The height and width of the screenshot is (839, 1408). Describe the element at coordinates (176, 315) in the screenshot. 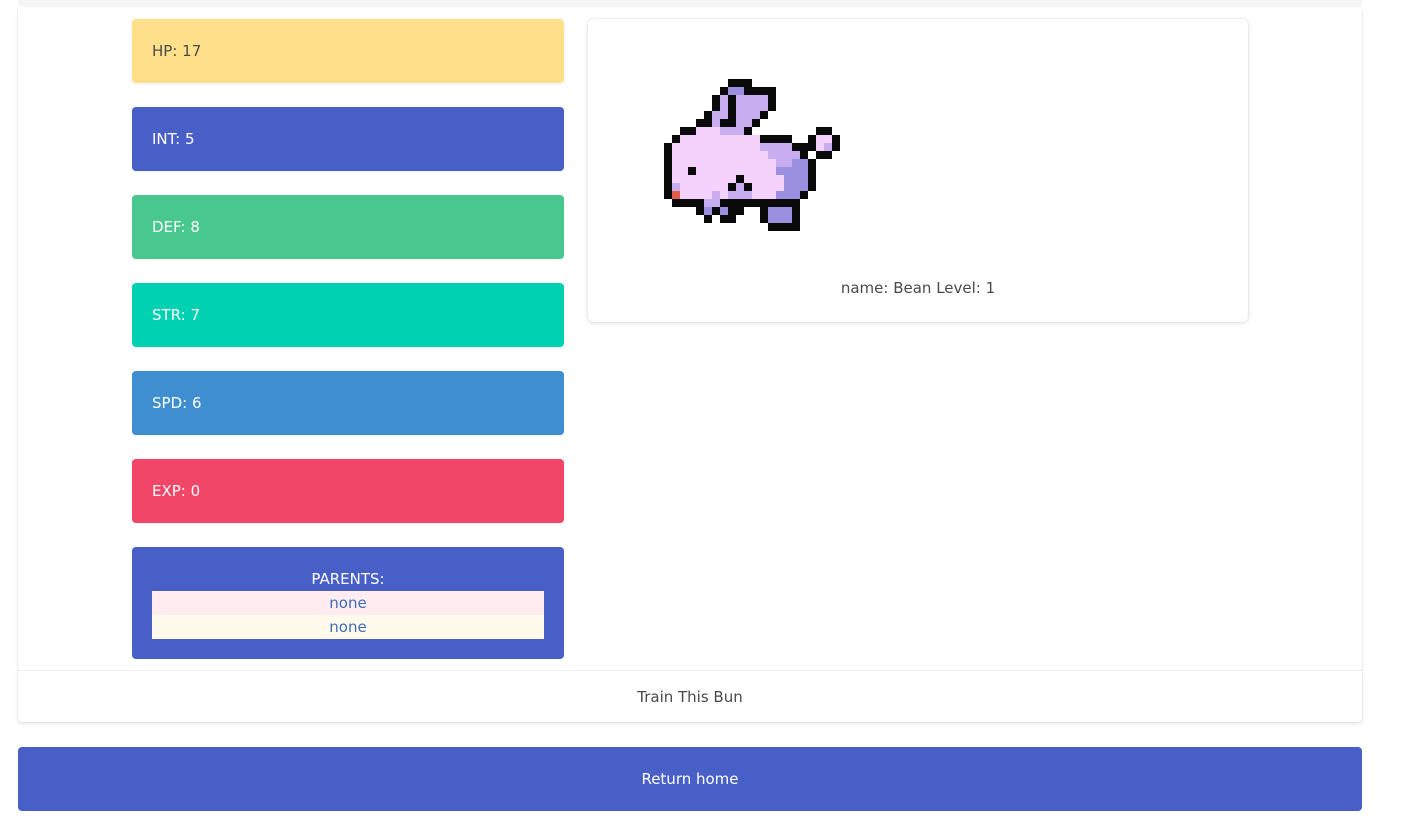

I see `stat-str-label: STR: 7` at that location.